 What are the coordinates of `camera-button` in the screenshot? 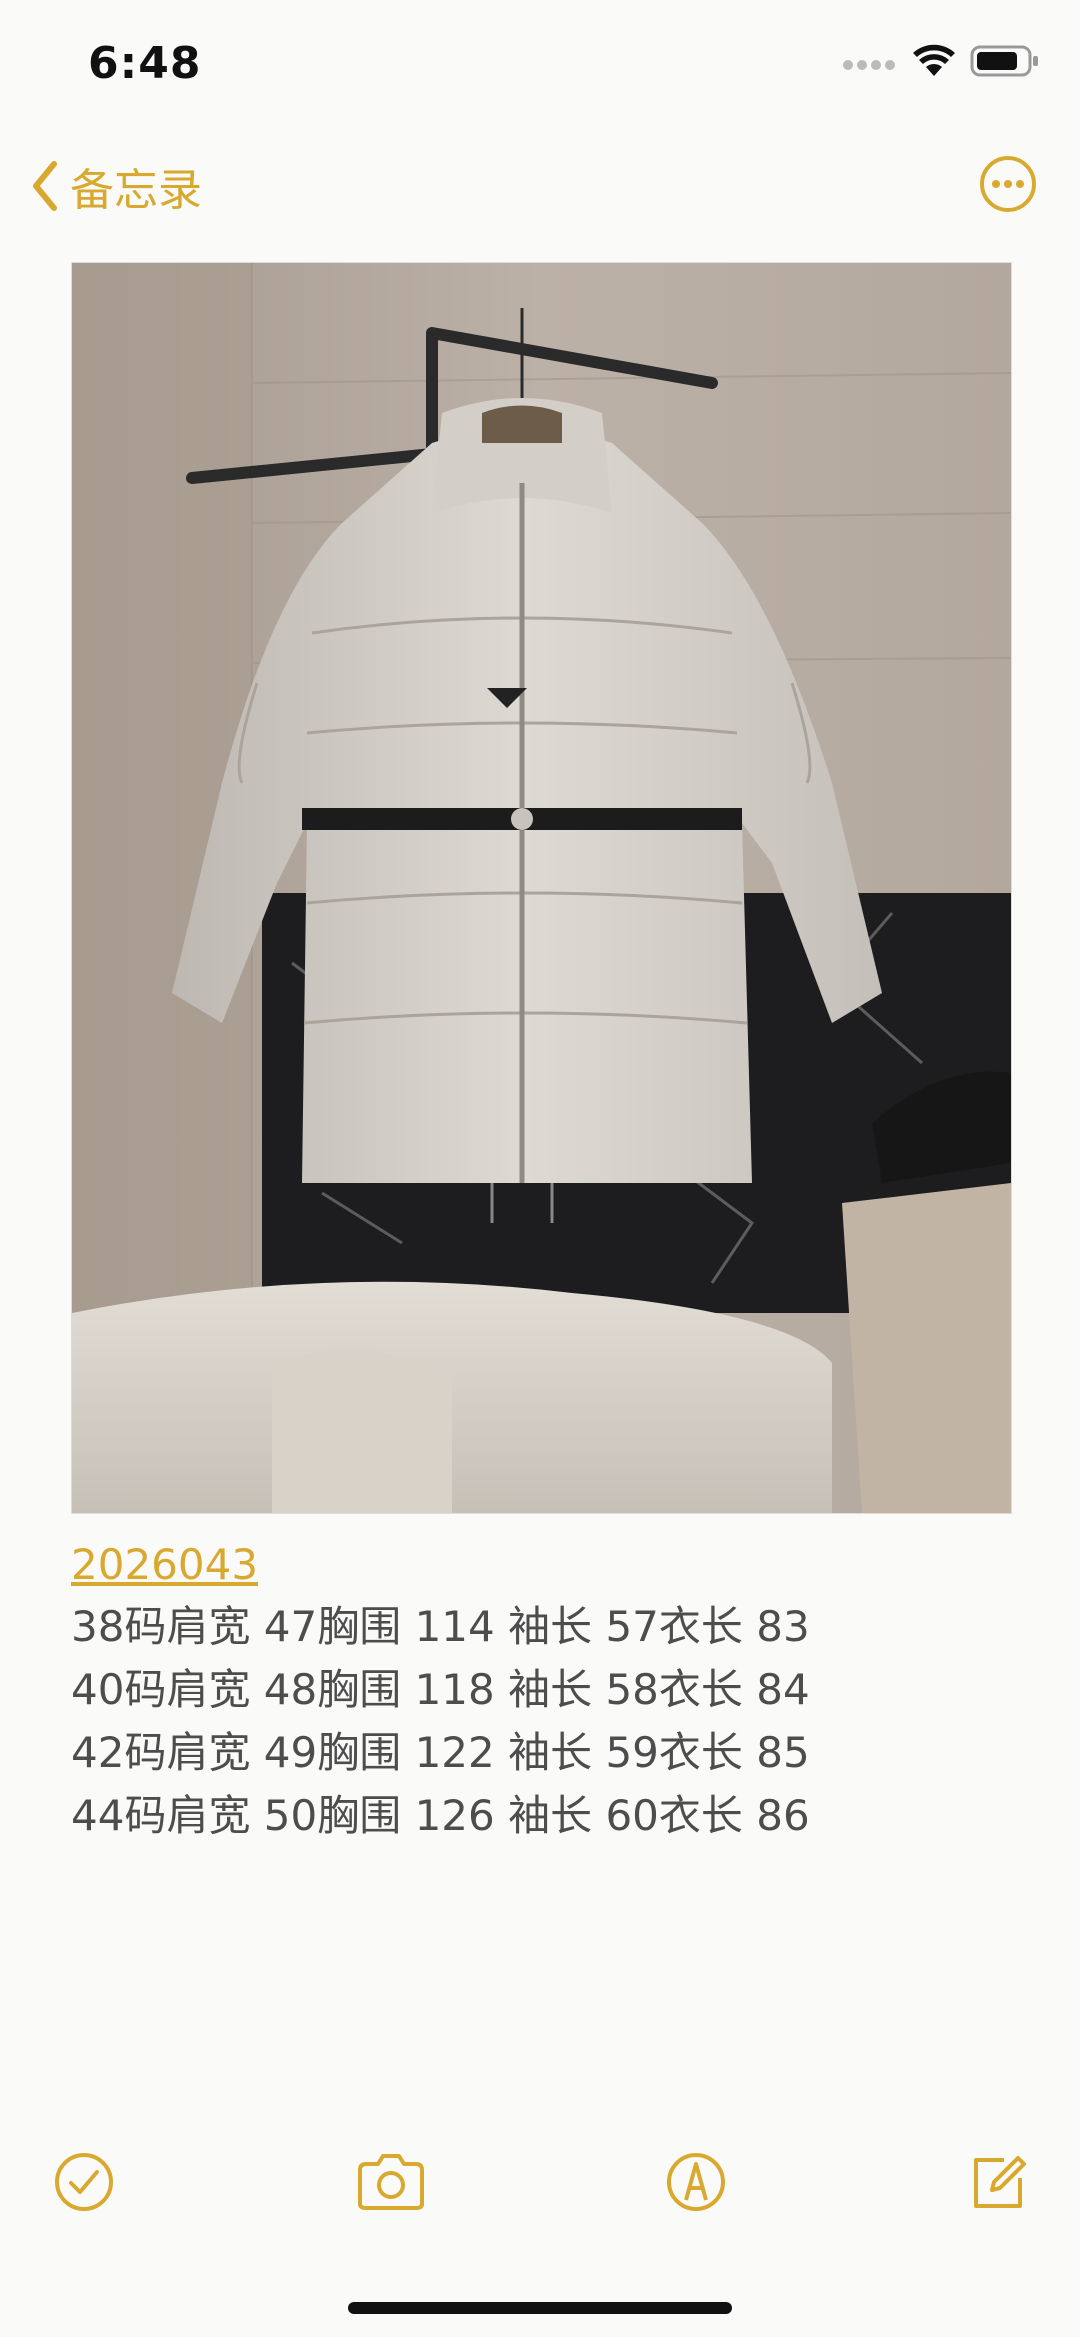 It's located at (391, 2184).